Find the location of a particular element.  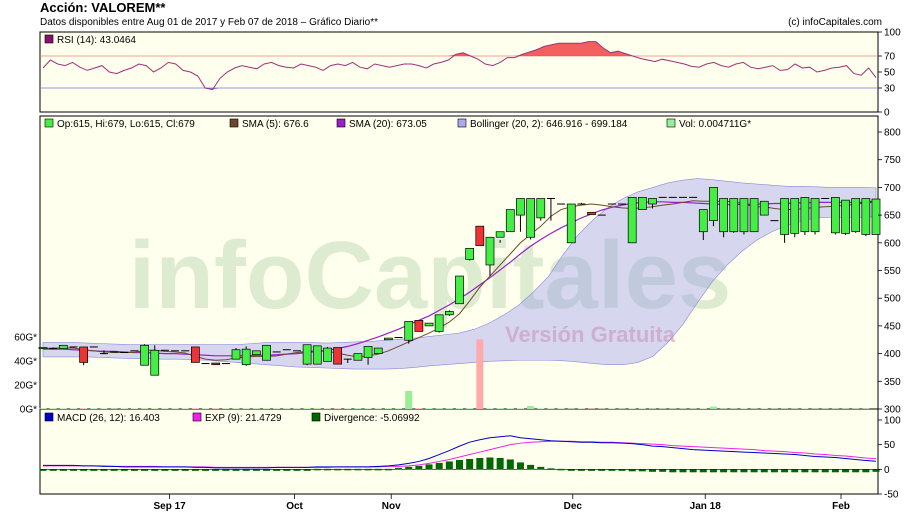

x-tick-label: Sep 17 is located at coordinates (169, 506).